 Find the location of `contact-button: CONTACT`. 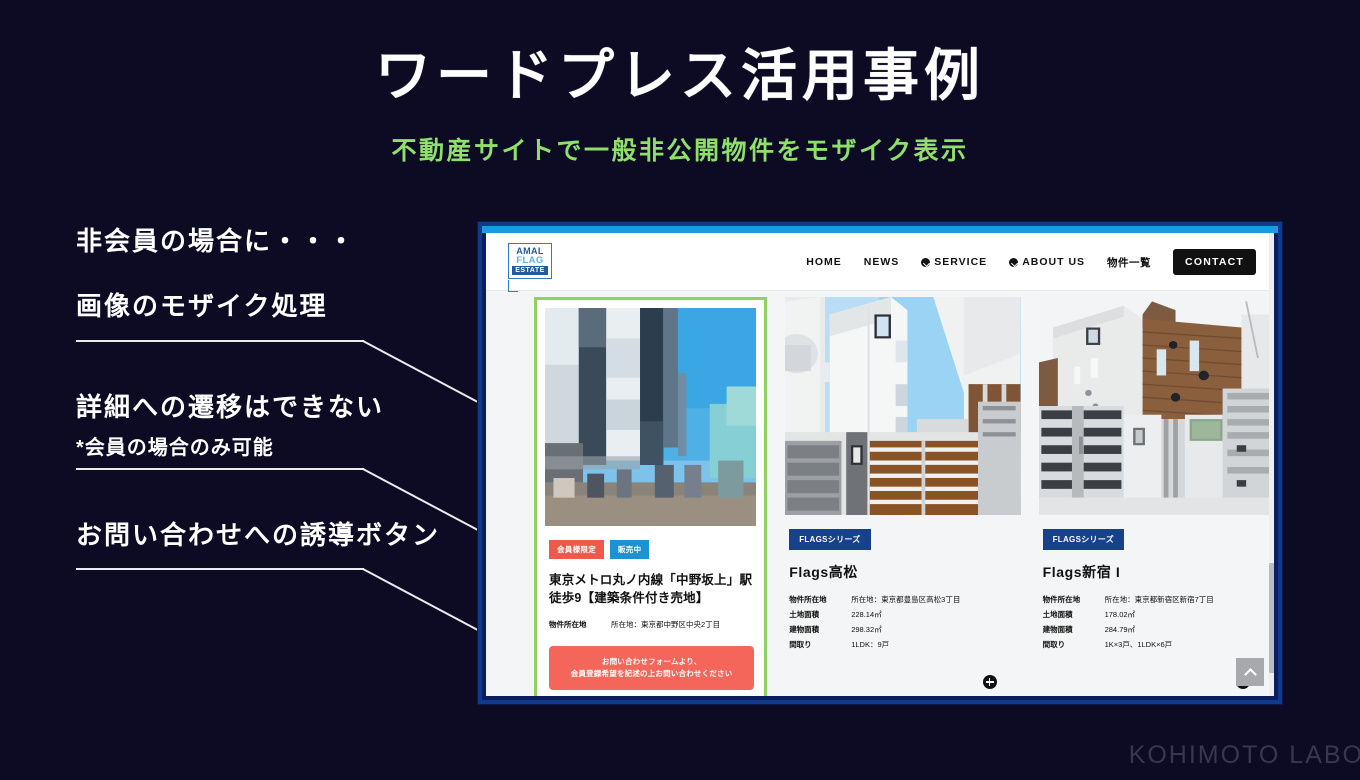

contact-button: CONTACT is located at coordinates (1214, 262).